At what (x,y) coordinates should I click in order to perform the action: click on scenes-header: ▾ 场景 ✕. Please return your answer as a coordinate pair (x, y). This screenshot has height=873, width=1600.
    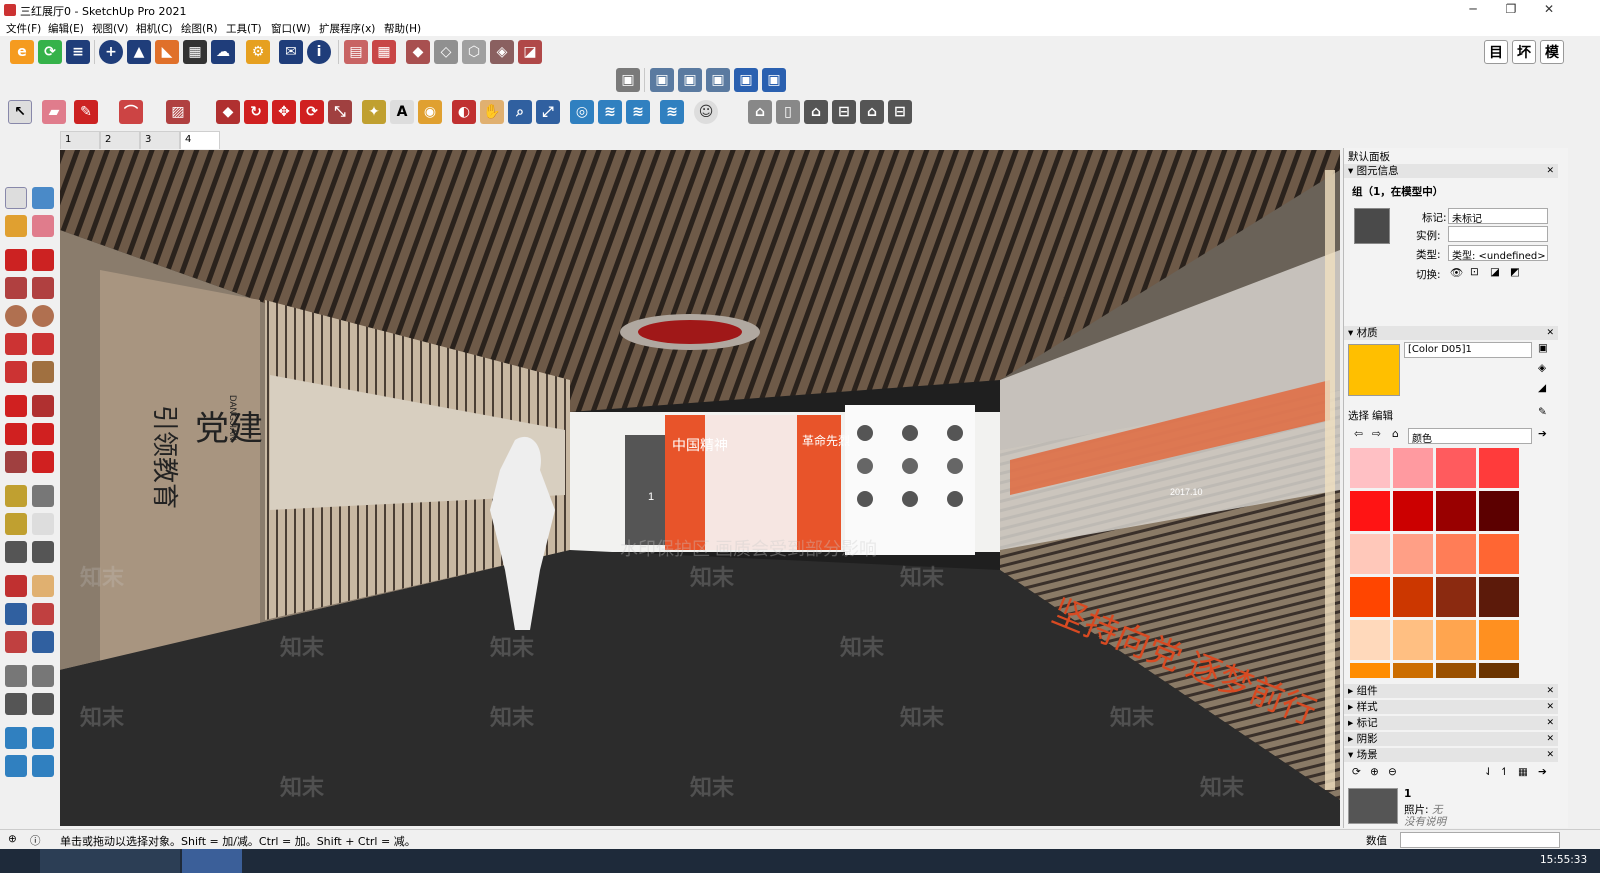
    Looking at the image, I should click on (1451, 755).